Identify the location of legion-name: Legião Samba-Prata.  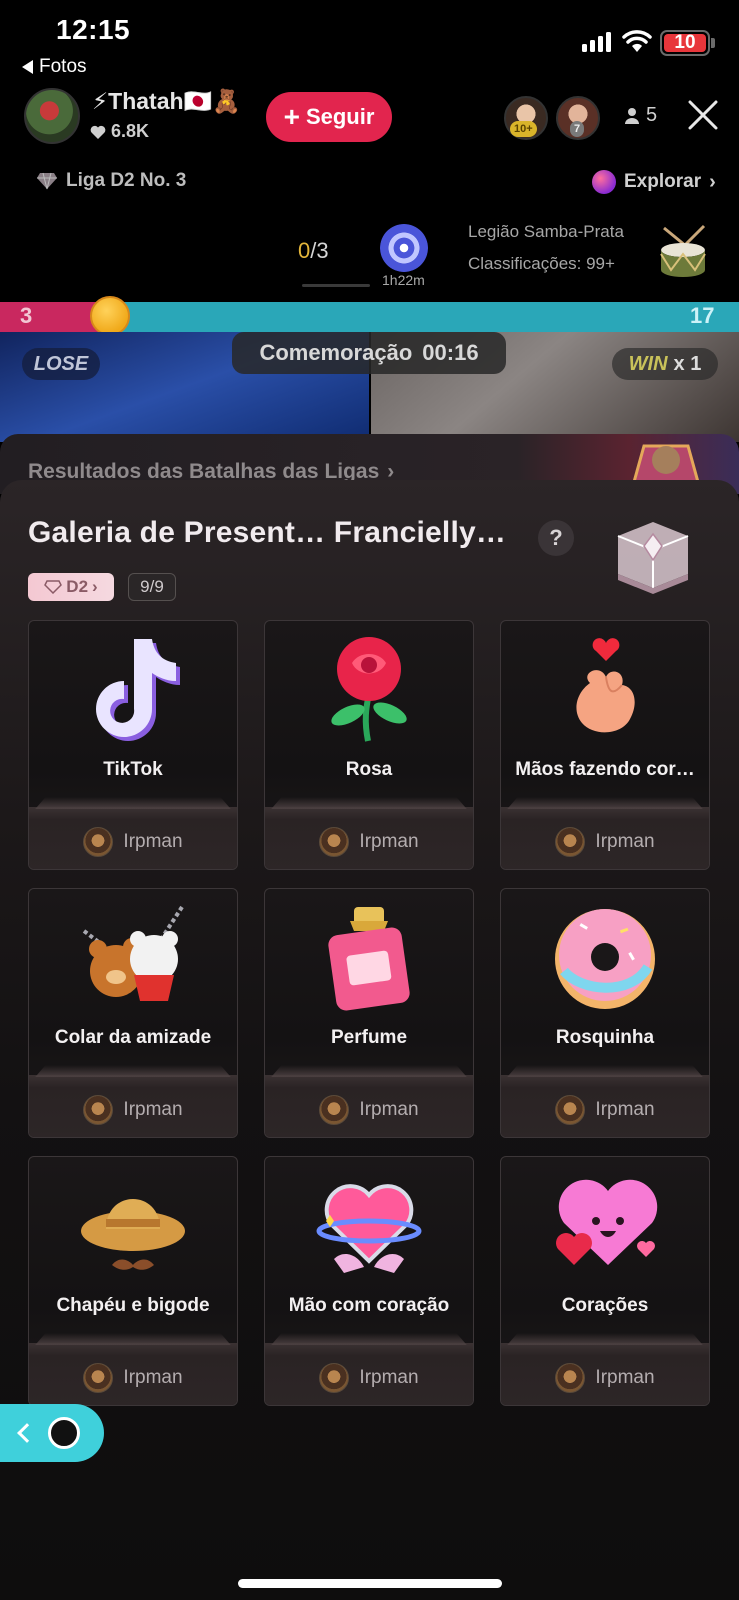
(546, 232).